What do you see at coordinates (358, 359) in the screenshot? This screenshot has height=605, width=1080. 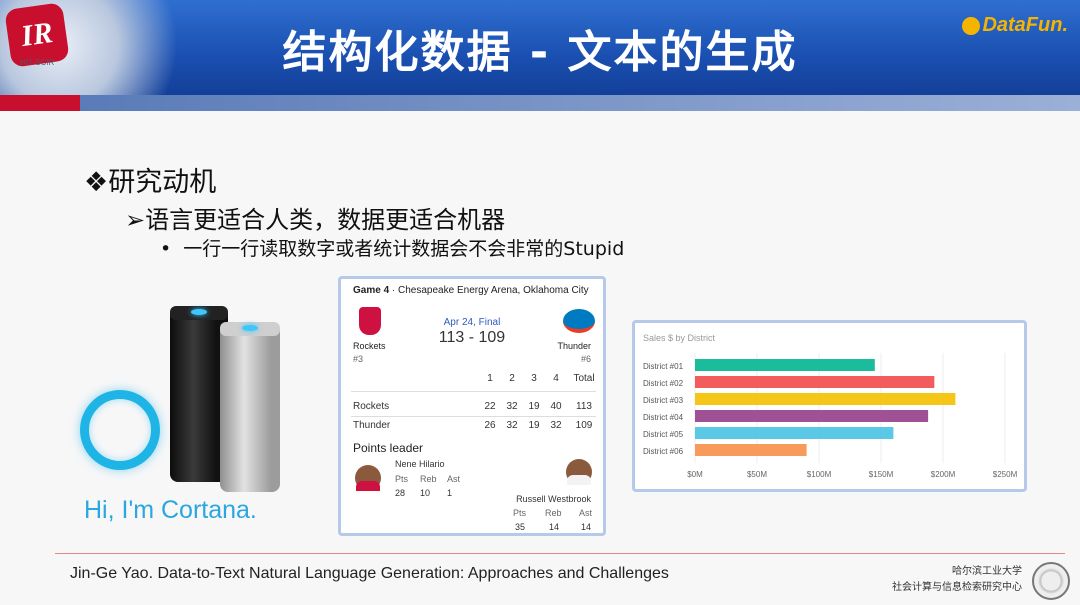 I see `home-team-seed: #3` at bounding box center [358, 359].